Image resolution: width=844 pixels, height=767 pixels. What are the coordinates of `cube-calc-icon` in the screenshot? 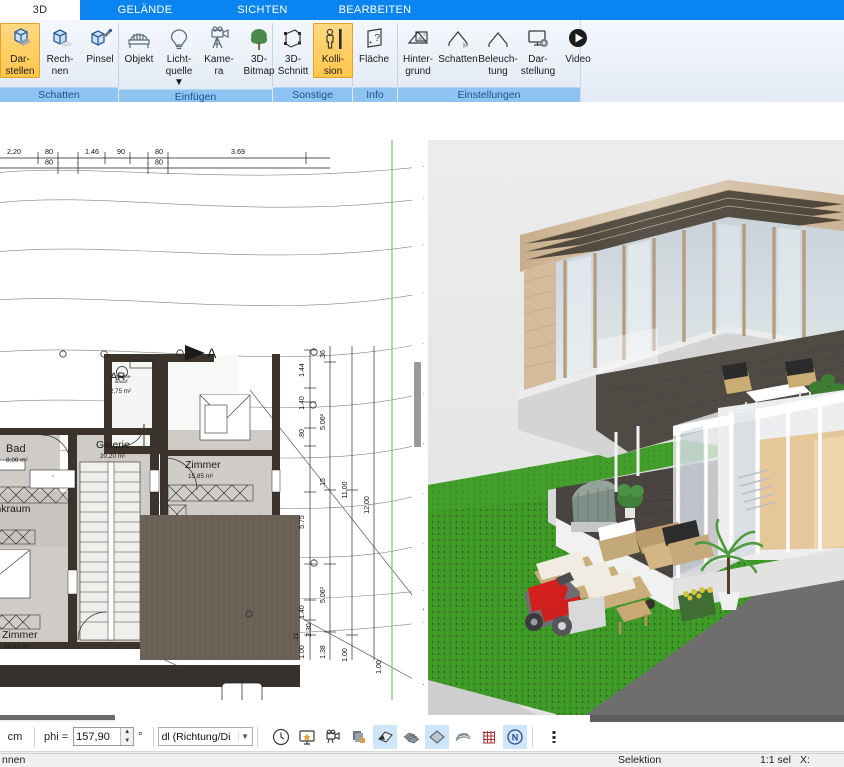 It's located at (60, 39).